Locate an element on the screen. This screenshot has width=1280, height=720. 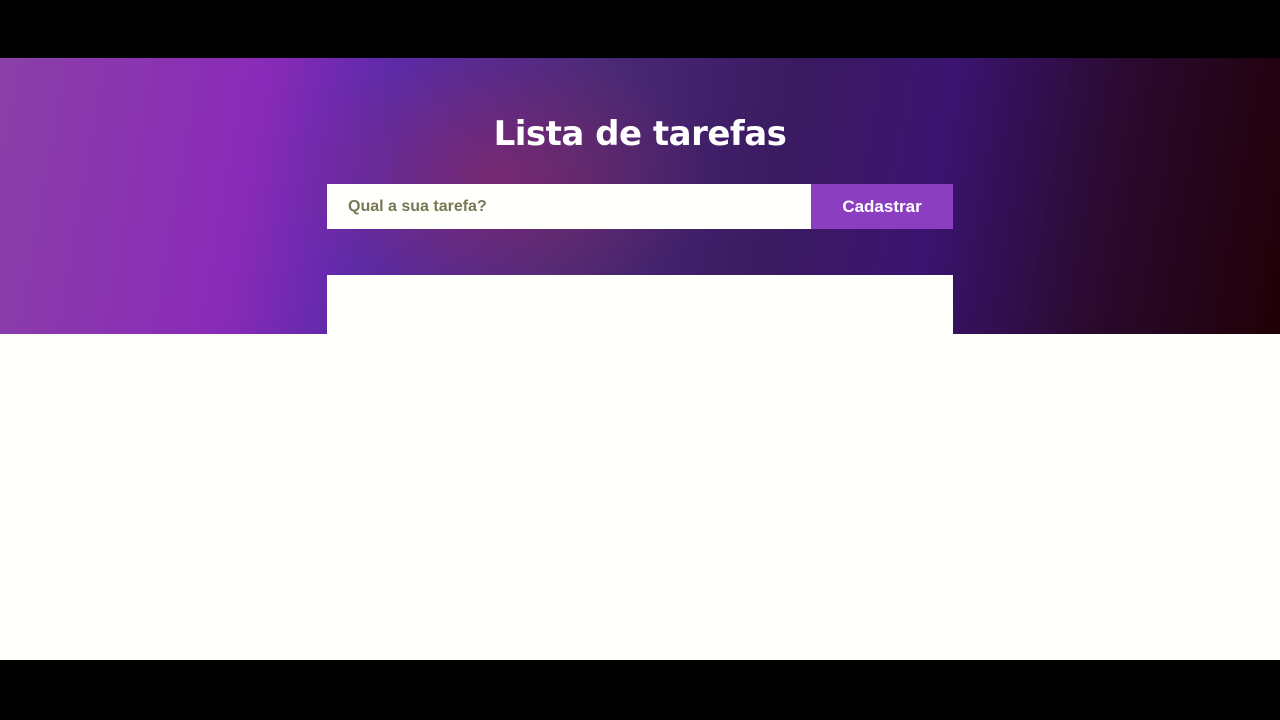
add-task-button: Cadastrar is located at coordinates (882, 206).